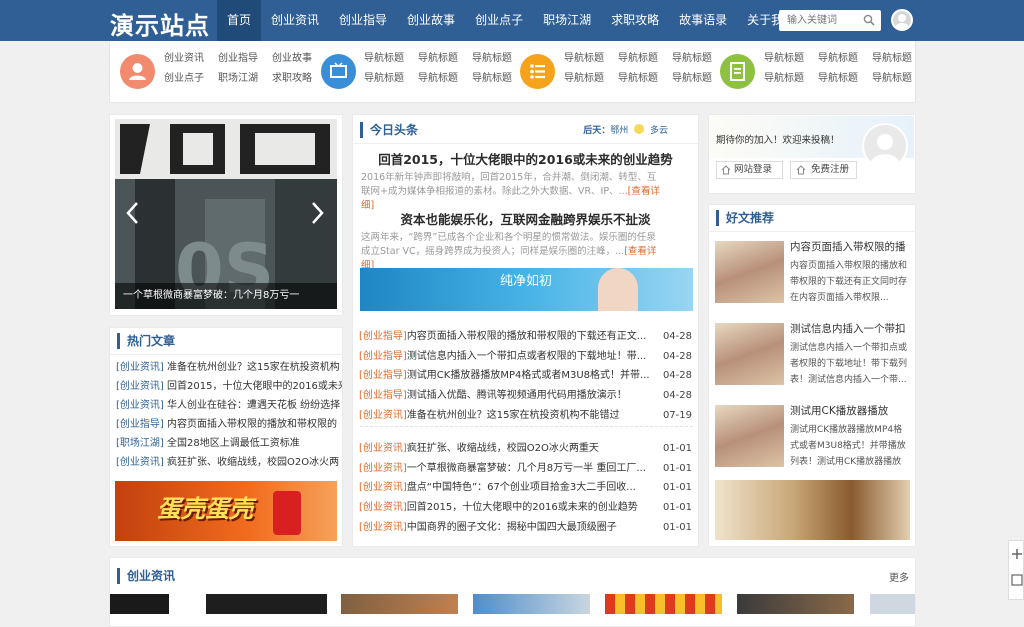  I want to click on login-button: 网站登录, so click(749, 170).